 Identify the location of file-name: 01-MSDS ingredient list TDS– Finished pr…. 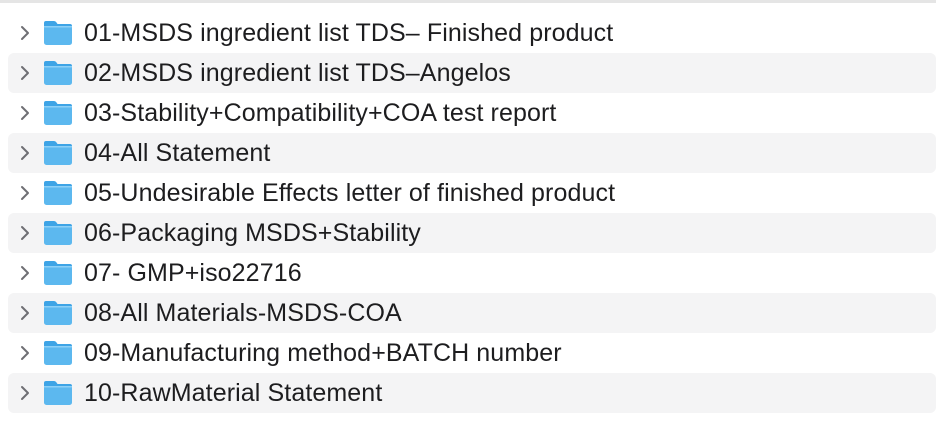
(349, 32).